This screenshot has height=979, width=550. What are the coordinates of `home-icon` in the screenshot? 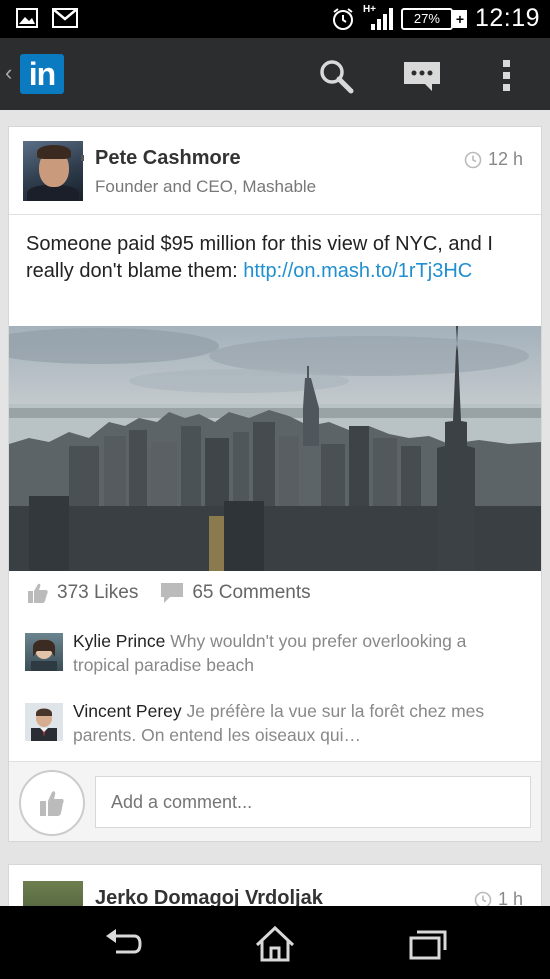 It's located at (275, 944).